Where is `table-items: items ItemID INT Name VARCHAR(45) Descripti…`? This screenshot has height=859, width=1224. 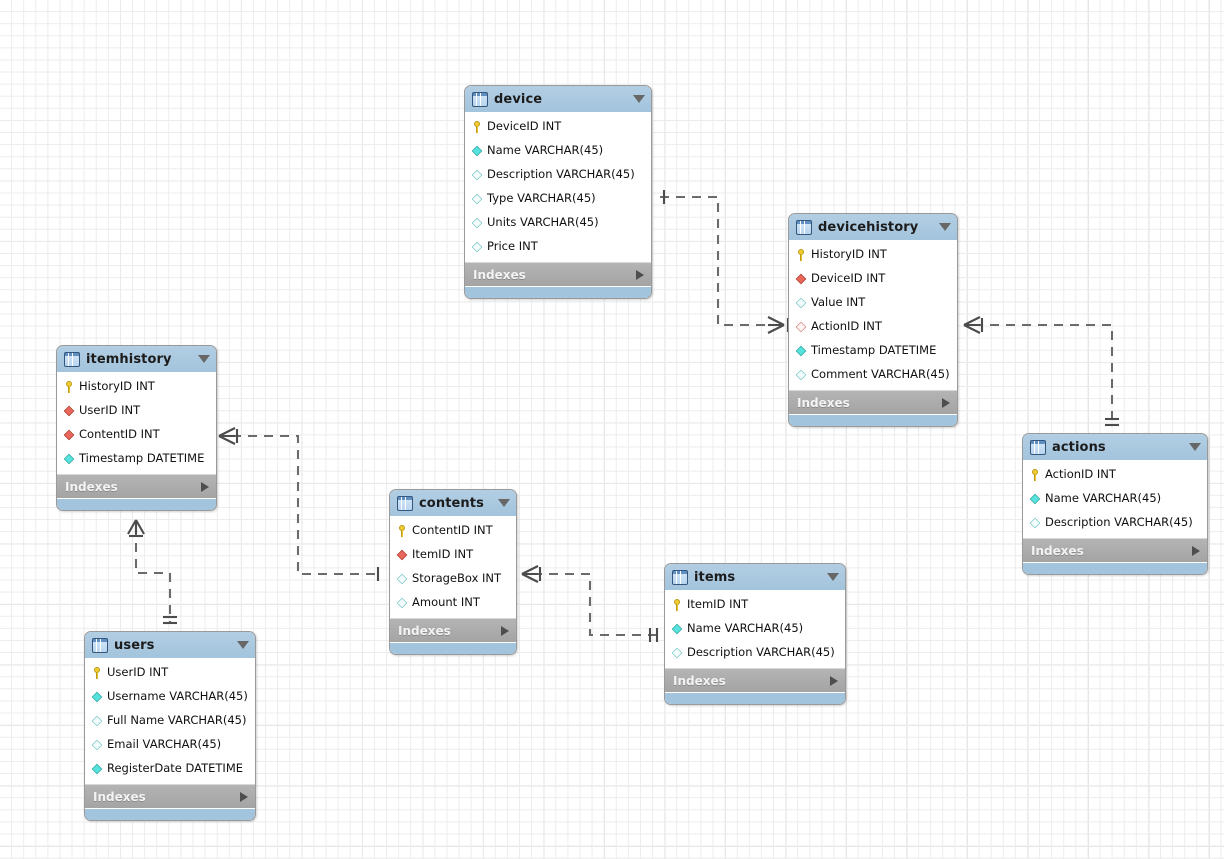 table-items: items ItemID INT Name VARCHAR(45) Descripti… is located at coordinates (755, 634).